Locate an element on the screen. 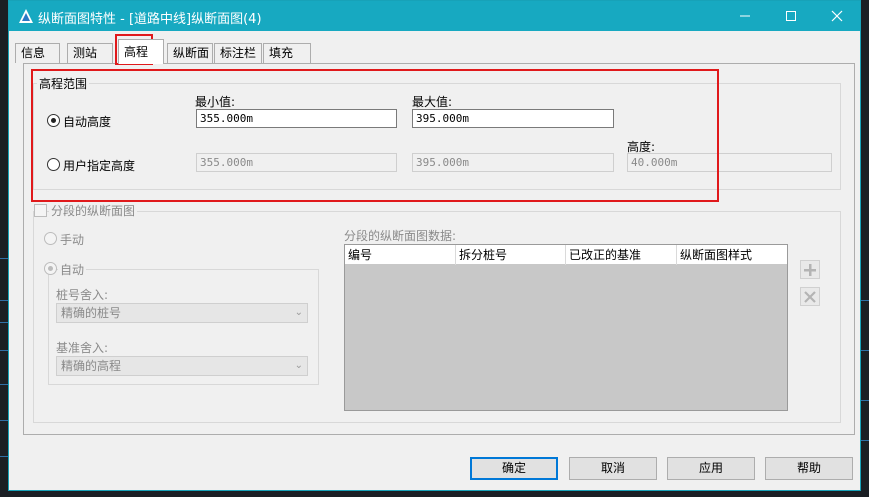 Image resolution: width=869 pixels, height=497 pixels. station-rounding-select: 精确的桩号 ⌄ is located at coordinates (182, 313).